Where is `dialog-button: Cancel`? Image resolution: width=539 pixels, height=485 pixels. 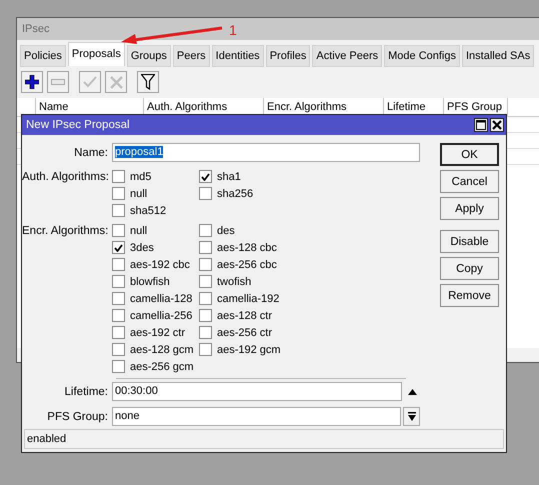
dialog-button: Cancel is located at coordinates (469, 181).